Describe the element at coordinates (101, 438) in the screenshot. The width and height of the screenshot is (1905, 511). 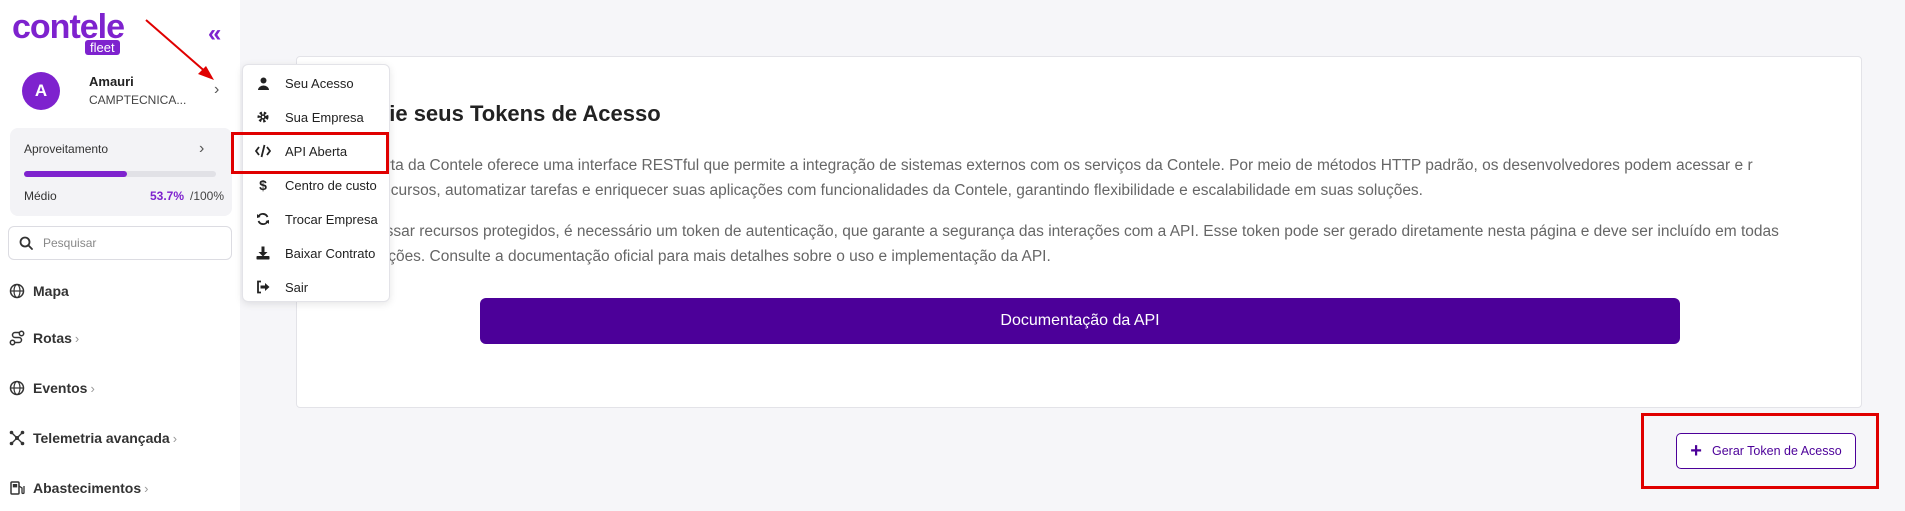
I see `sidebar-item-label: Telemetria avançada` at that location.